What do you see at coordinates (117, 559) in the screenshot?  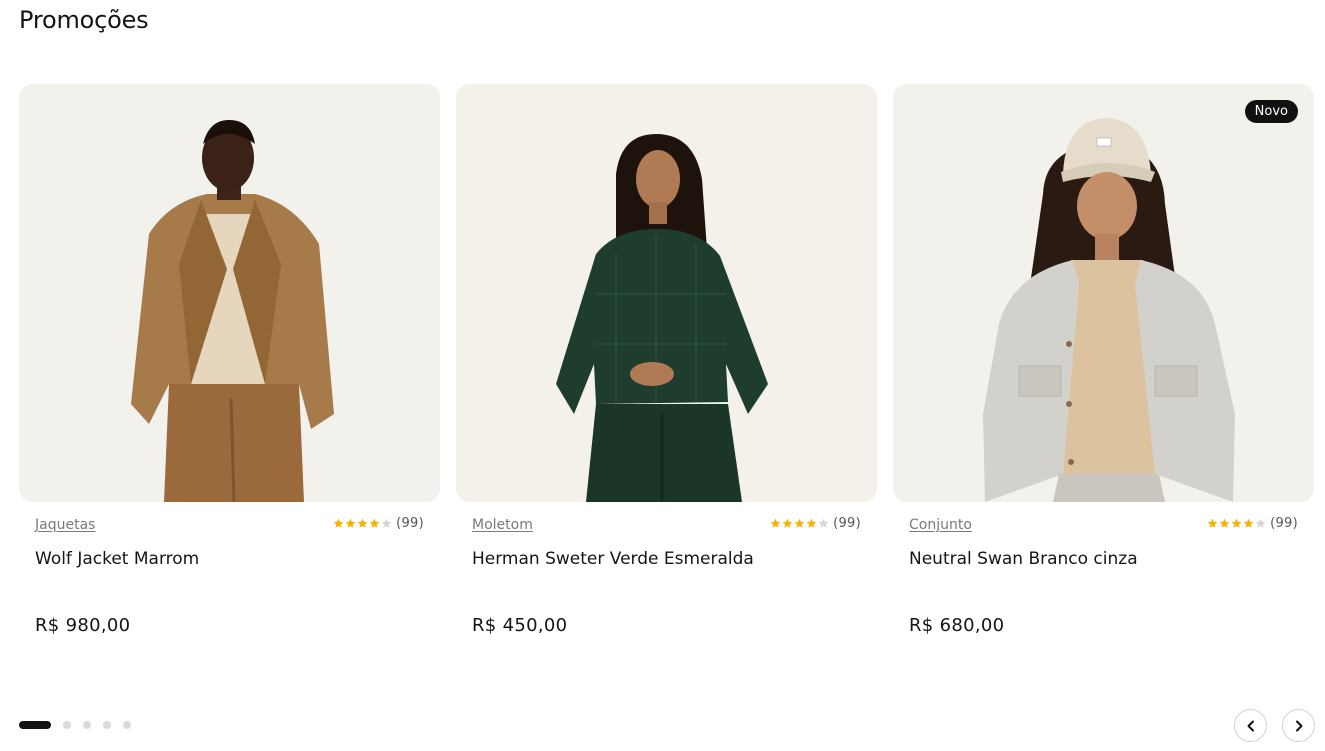 I see `product-name: Wolf Jacket Marrom` at bounding box center [117, 559].